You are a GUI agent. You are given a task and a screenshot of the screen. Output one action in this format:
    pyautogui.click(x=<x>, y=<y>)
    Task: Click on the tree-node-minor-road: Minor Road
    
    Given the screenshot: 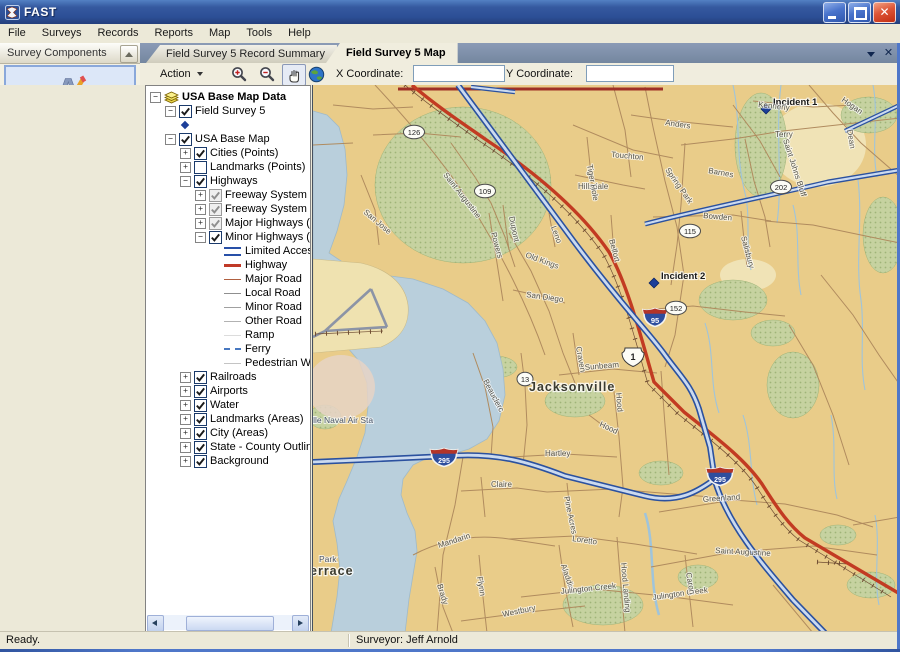 What is the action you would take?
    pyautogui.click(x=228, y=307)
    